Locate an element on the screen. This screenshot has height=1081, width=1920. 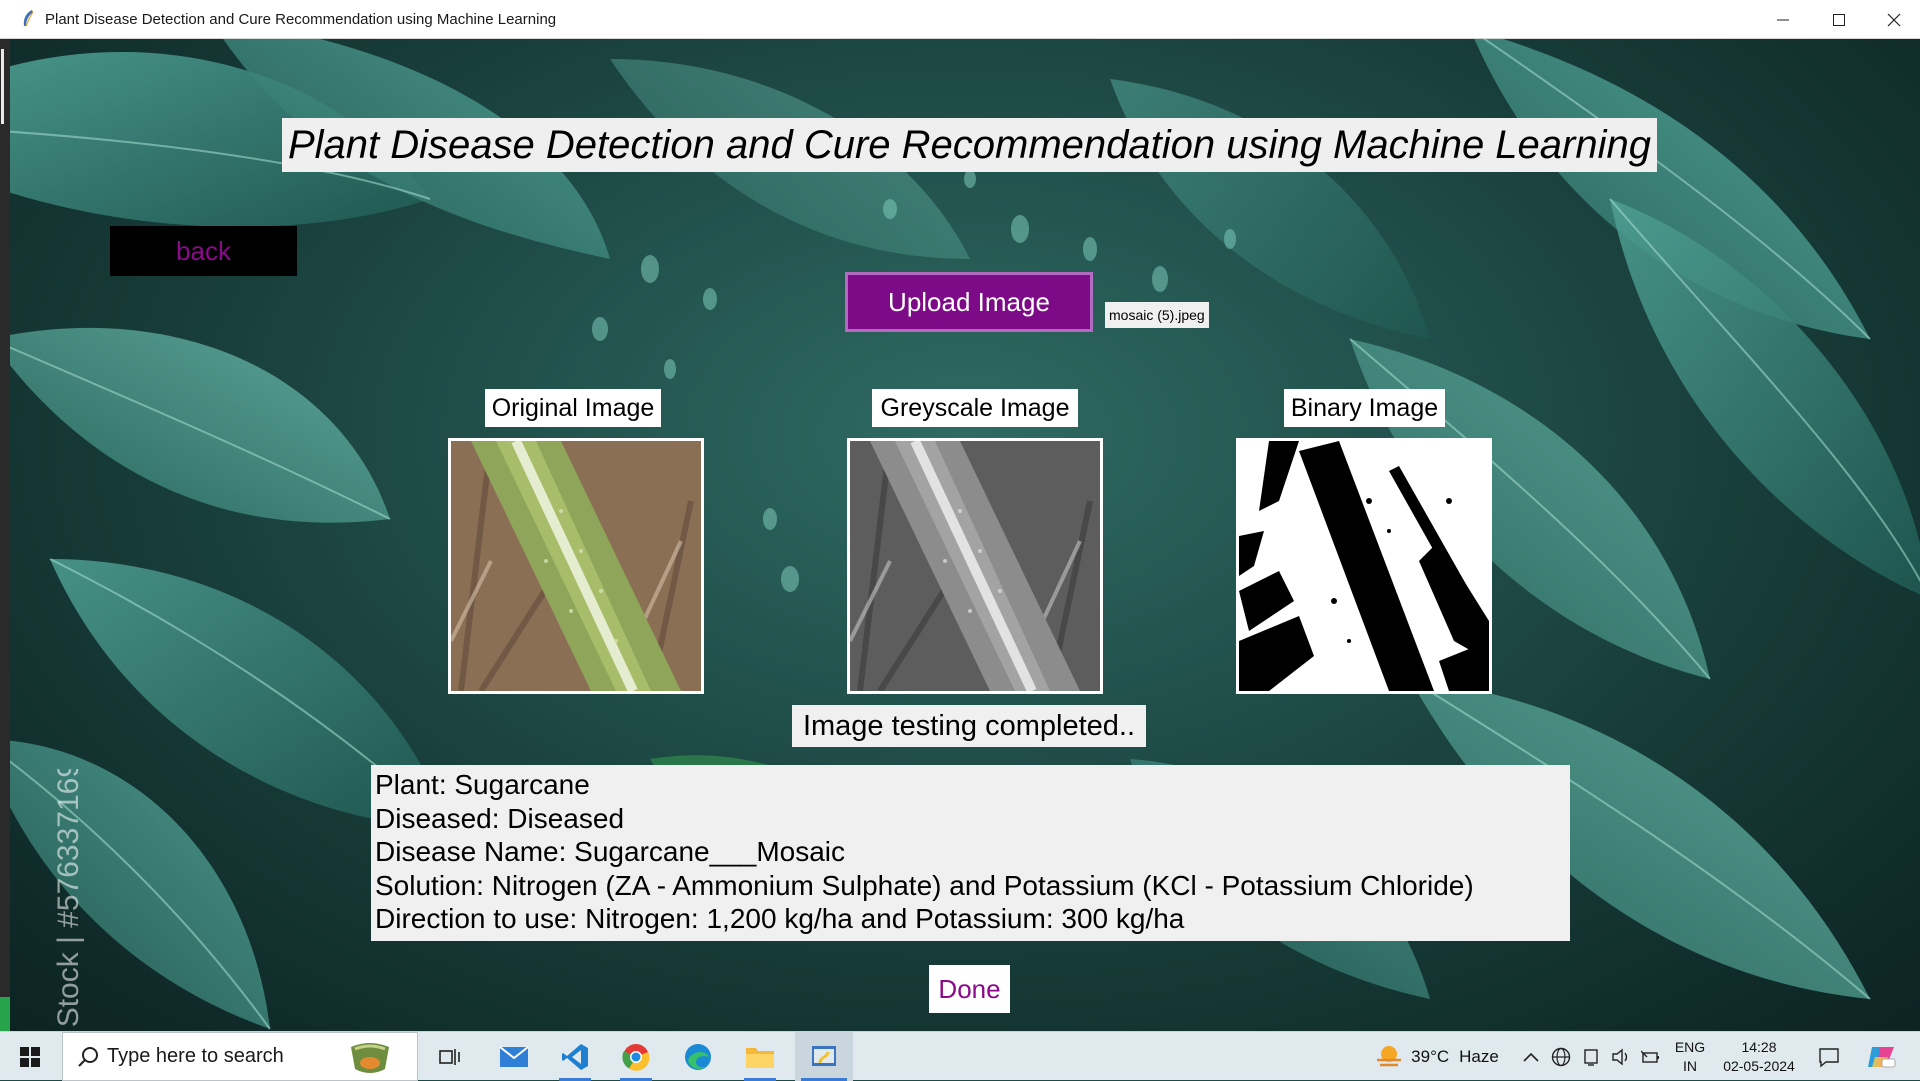
sugarcane-leaf-greyscale-image is located at coordinates (975, 566).